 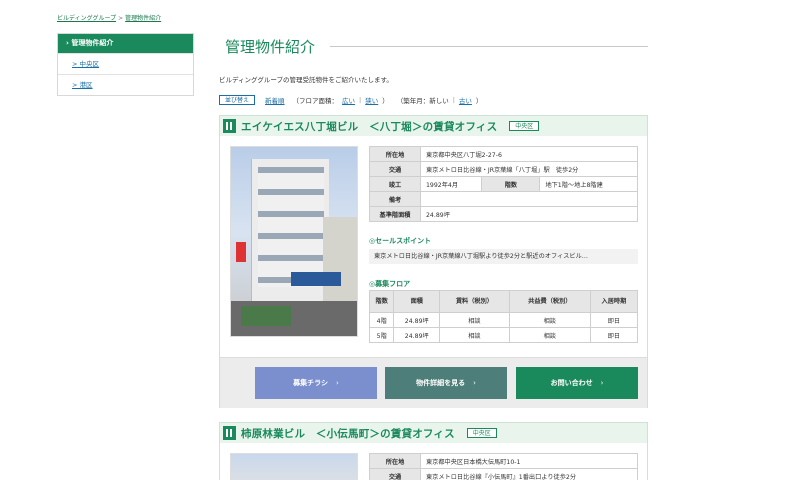 I want to click on built-label: 竣工, so click(x=395, y=184).